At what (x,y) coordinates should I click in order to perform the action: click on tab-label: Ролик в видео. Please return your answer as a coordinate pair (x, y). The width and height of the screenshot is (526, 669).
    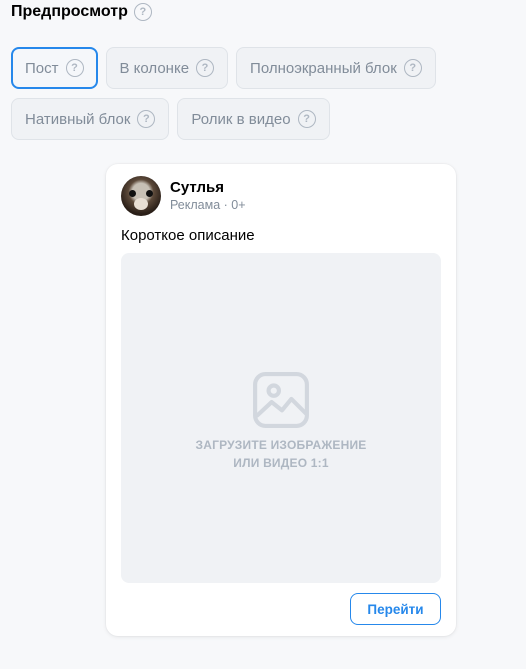
    Looking at the image, I should click on (241, 119).